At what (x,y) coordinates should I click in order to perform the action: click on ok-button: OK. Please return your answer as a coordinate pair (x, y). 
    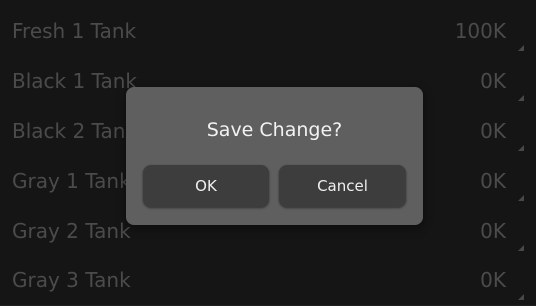
    Looking at the image, I should click on (206, 186).